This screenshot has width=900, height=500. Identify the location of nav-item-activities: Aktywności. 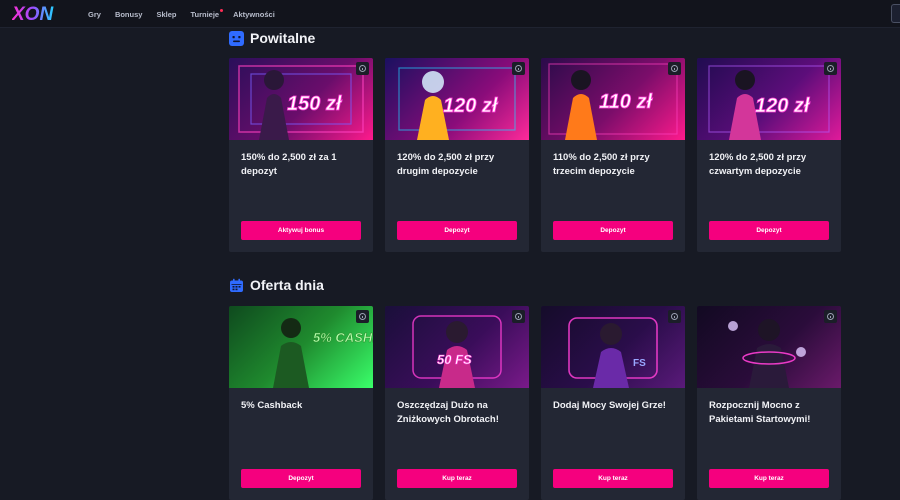
(254, 14).